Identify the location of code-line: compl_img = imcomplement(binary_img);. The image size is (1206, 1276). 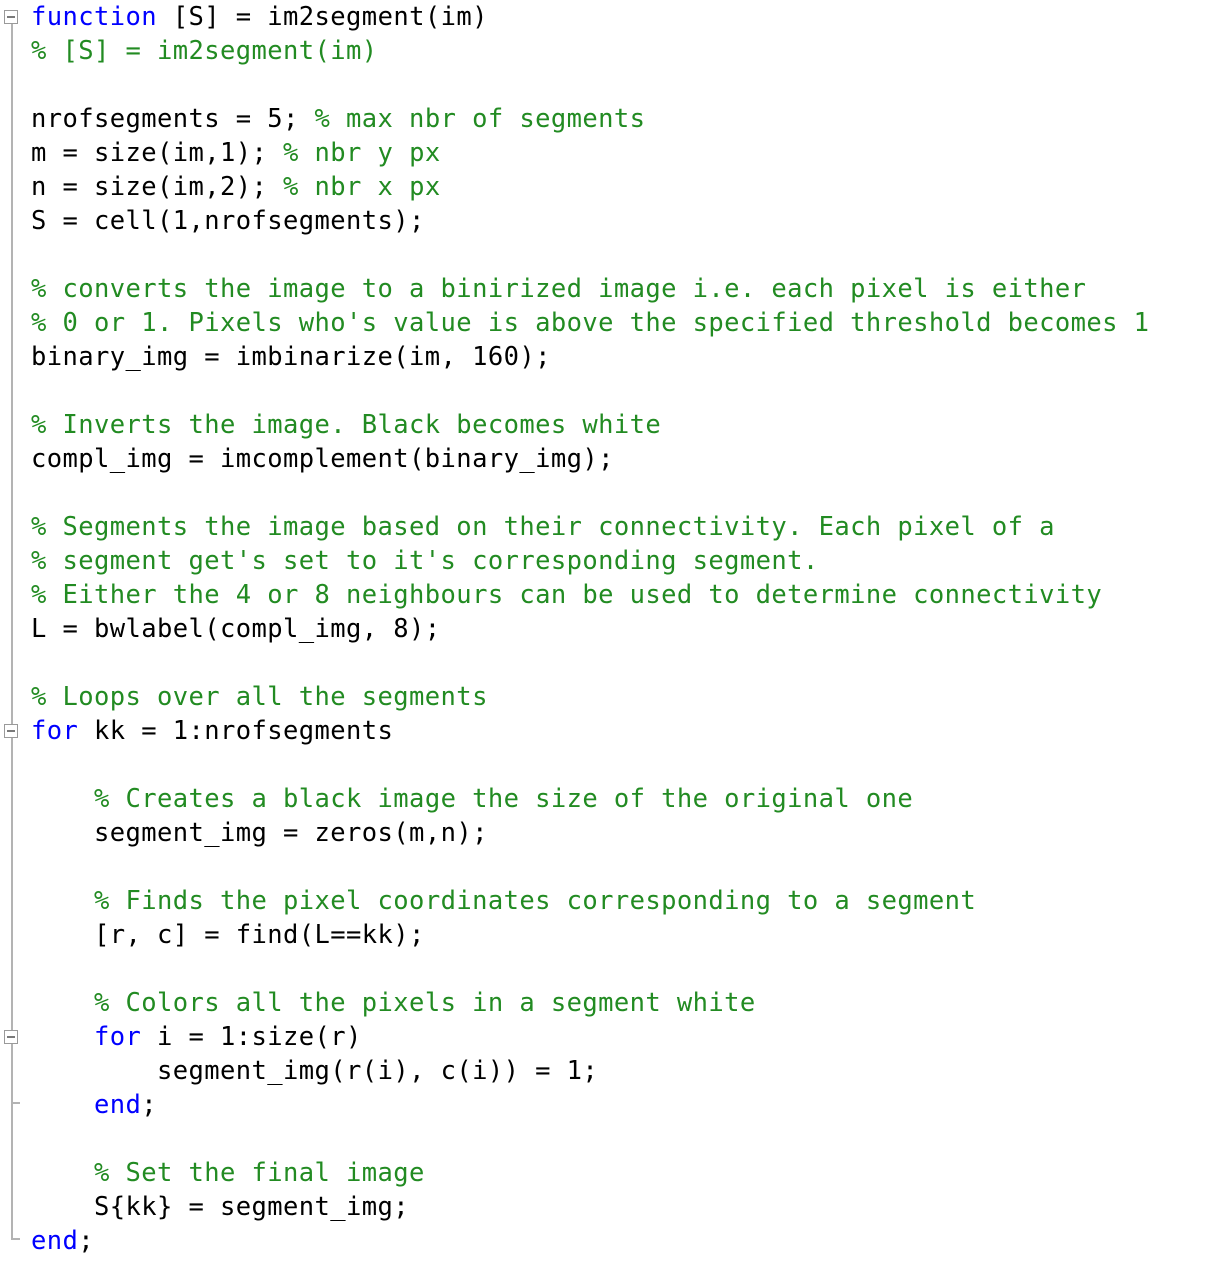
(322, 459).